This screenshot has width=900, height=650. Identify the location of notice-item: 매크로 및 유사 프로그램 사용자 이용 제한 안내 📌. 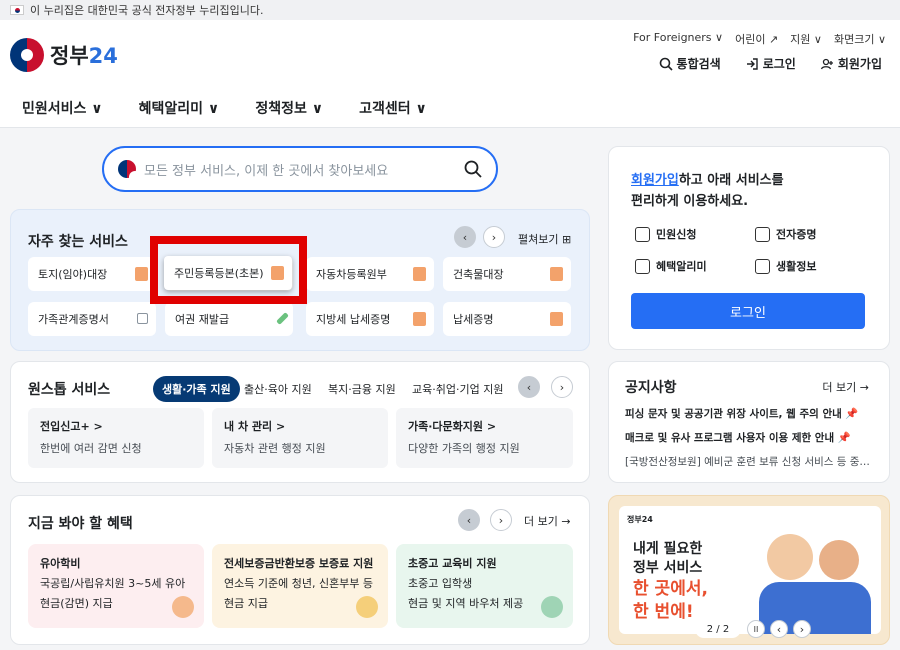
(751, 437).